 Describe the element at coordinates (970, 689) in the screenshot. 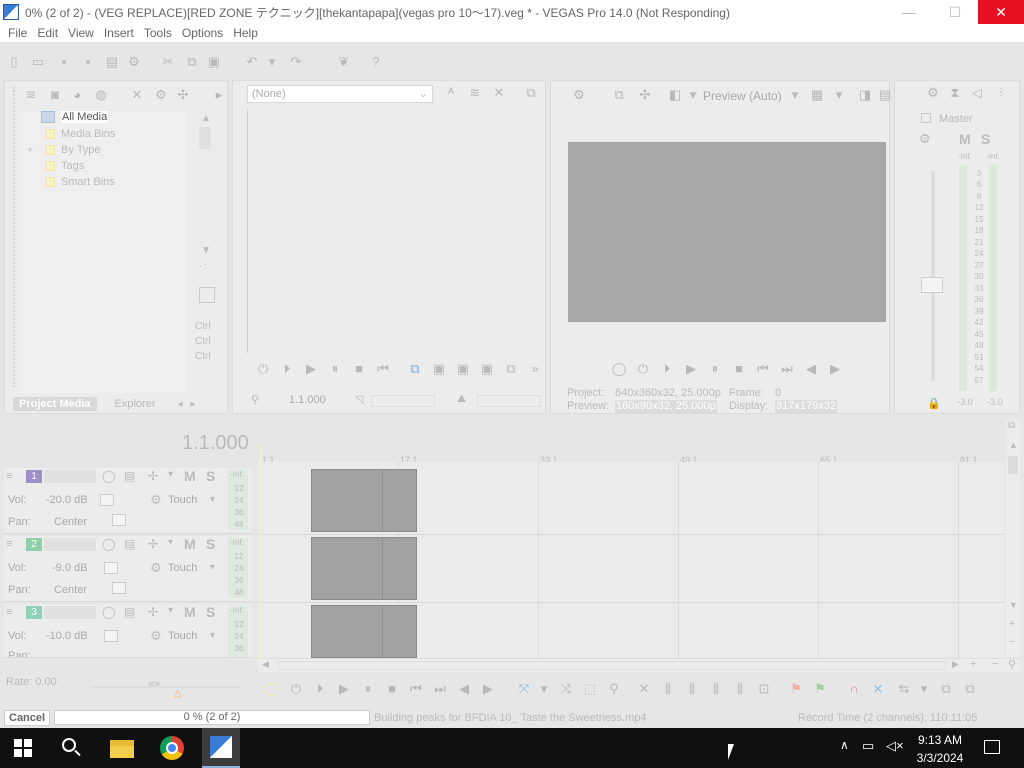

I see `ignore-grouping-icon: ⧉` at that location.